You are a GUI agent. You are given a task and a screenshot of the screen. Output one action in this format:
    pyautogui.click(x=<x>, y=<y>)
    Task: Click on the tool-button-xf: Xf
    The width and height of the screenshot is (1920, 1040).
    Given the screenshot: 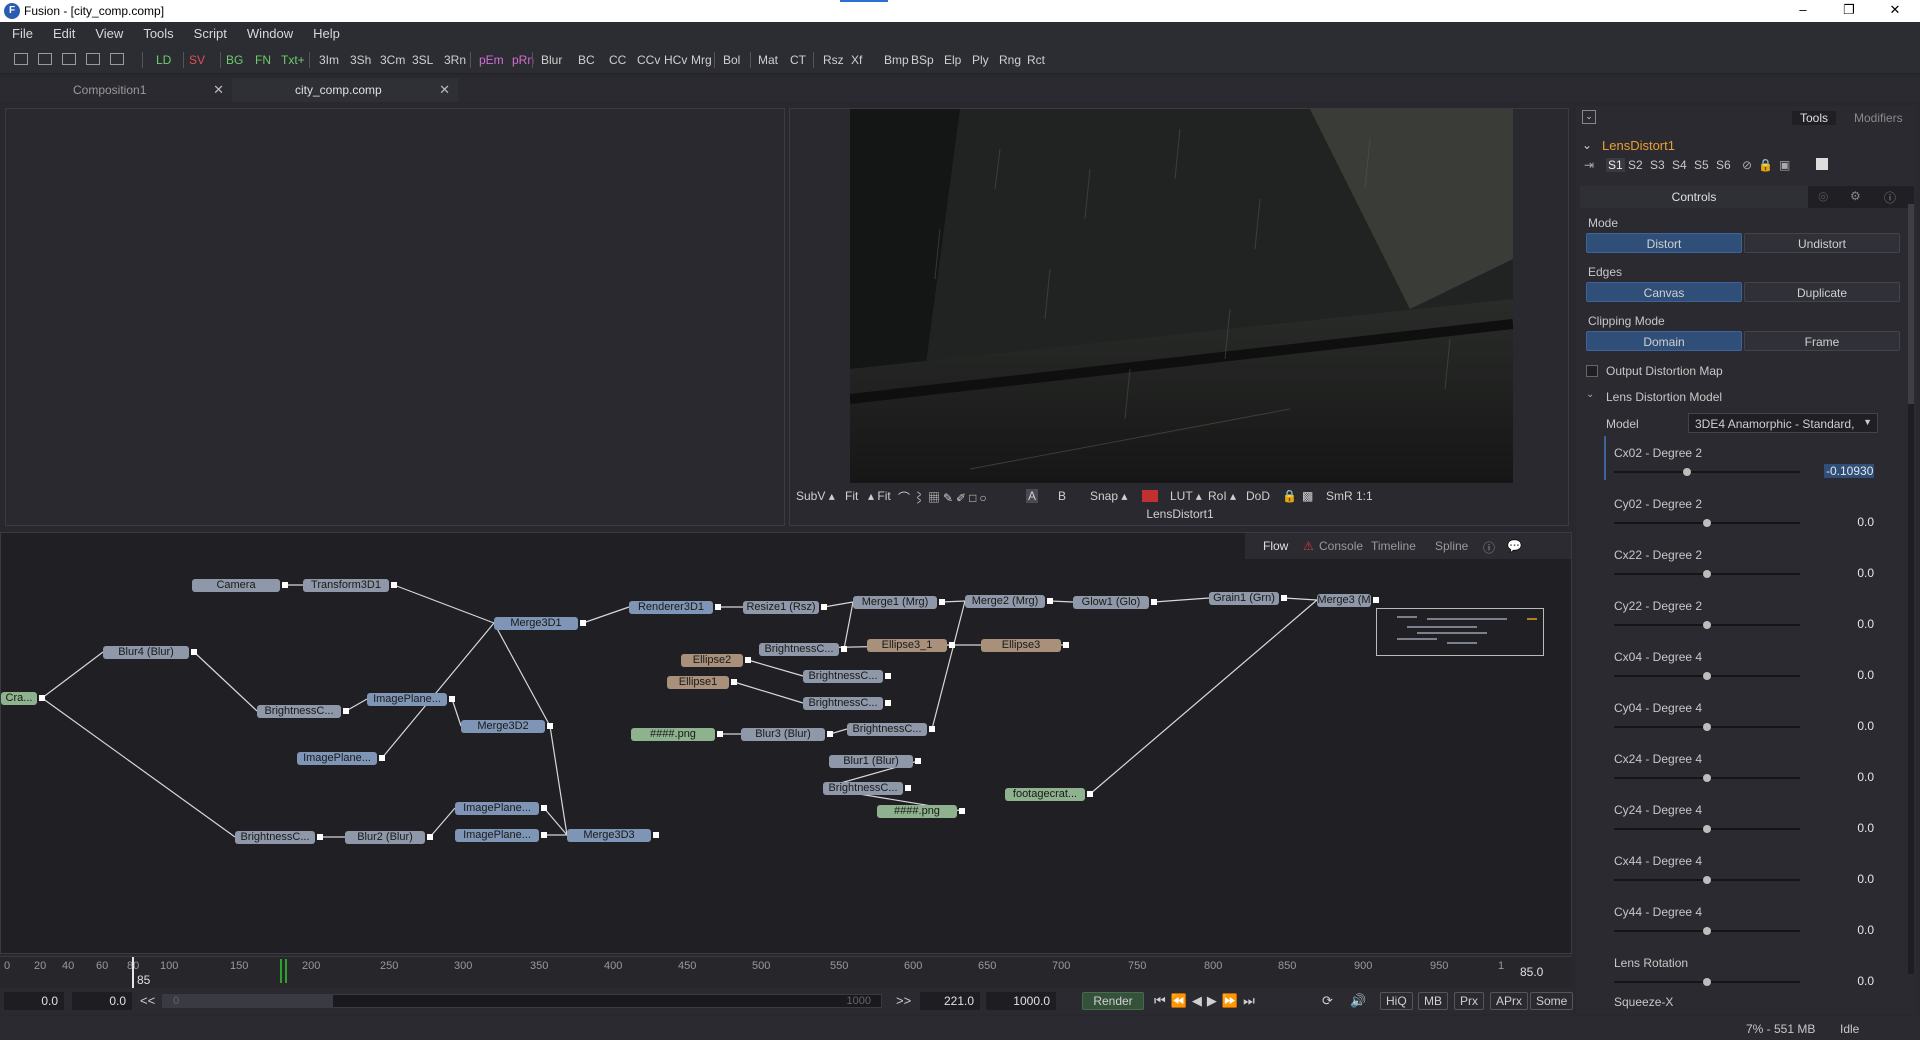 What is the action you would take?
    pyautogui.click(x=856, y=60)
    